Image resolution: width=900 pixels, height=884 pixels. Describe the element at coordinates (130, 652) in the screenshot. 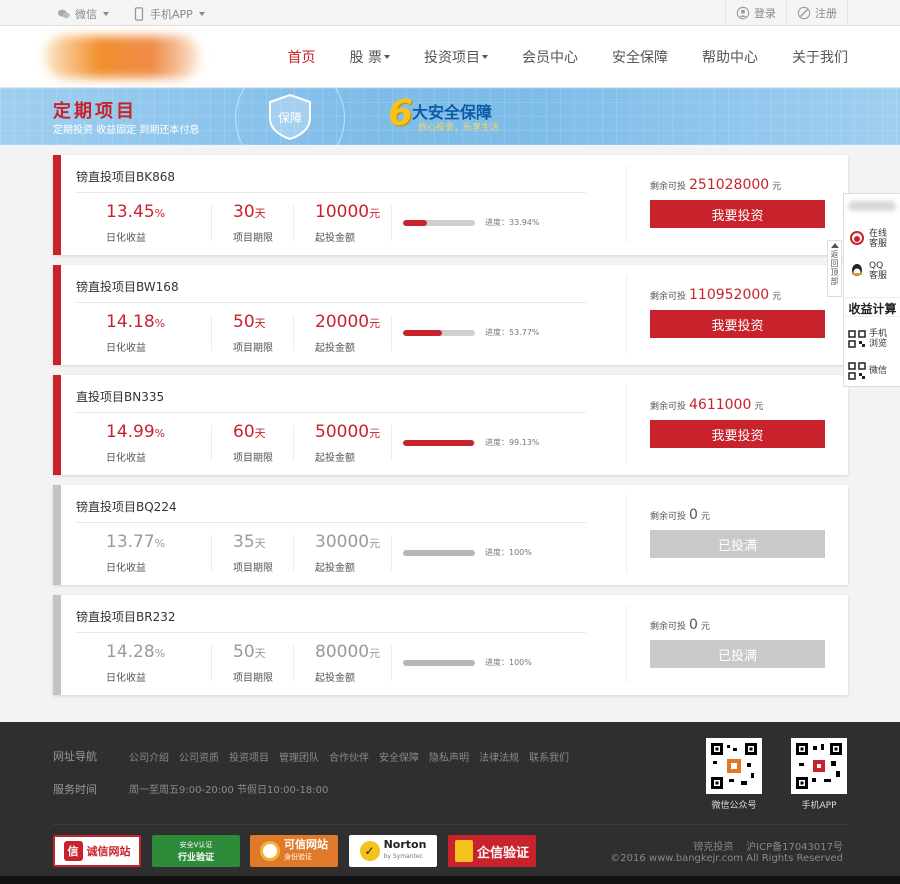

I see `rate-value: 14.28` at that location.